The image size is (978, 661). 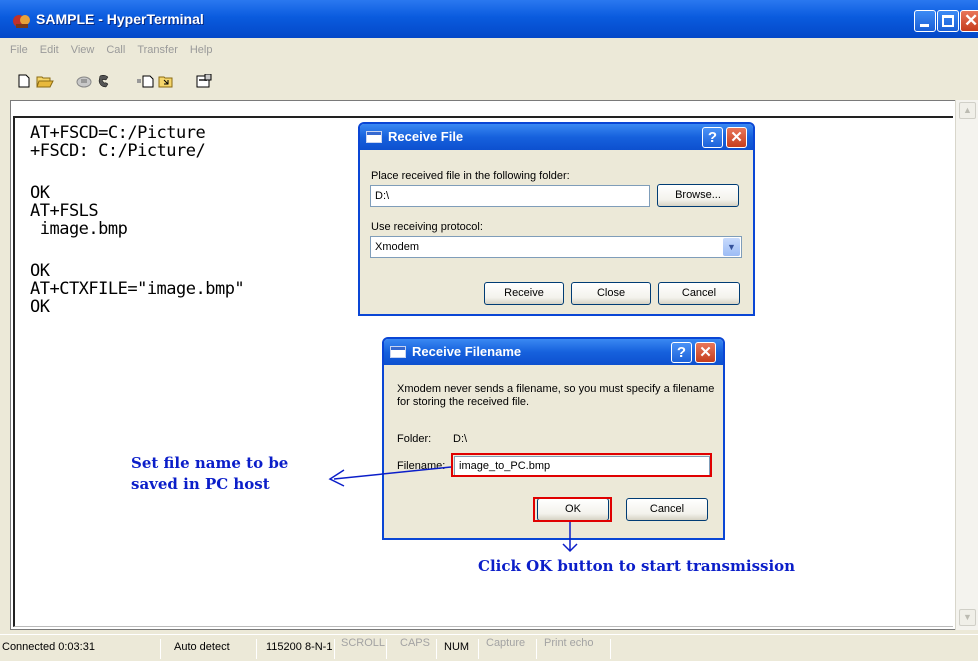 I want to click on dialog-title-bar: Receive File ? ✕, so click(x=556, y=137).